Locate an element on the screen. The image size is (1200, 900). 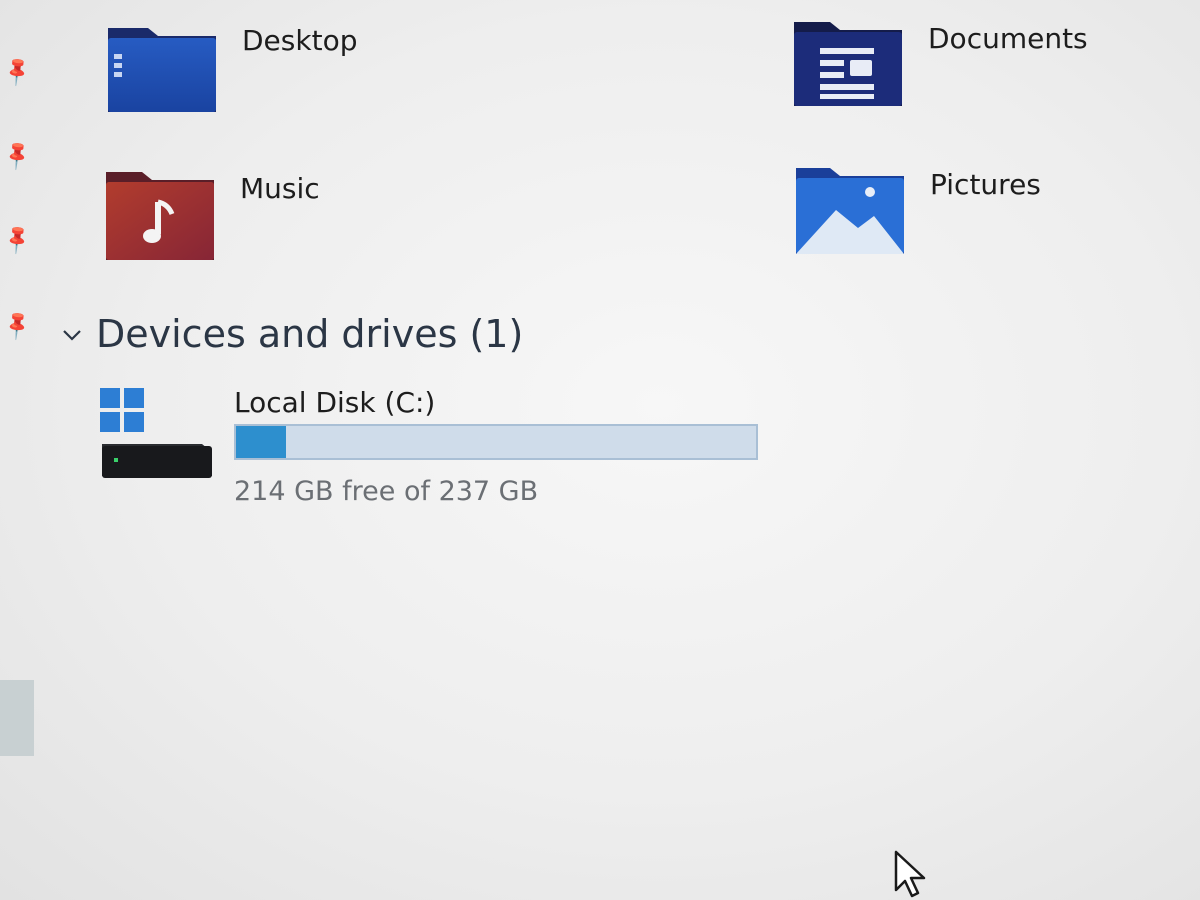
folder-tile-music: Music is located at coordinates (211, 216).